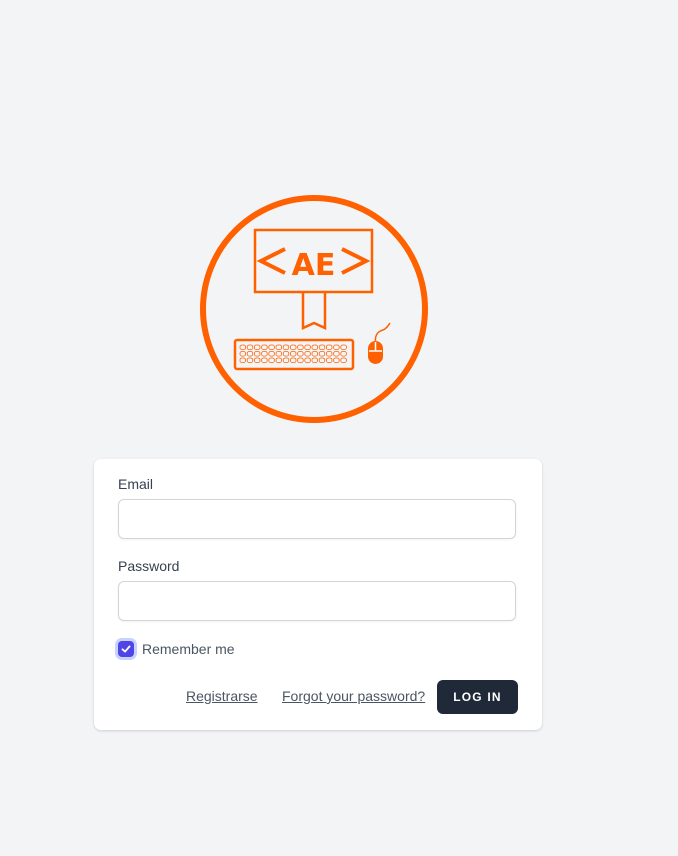 The height and width of the screenshot is (856, 678). I want to click on login-button: LOG IN, so click(477, 697).